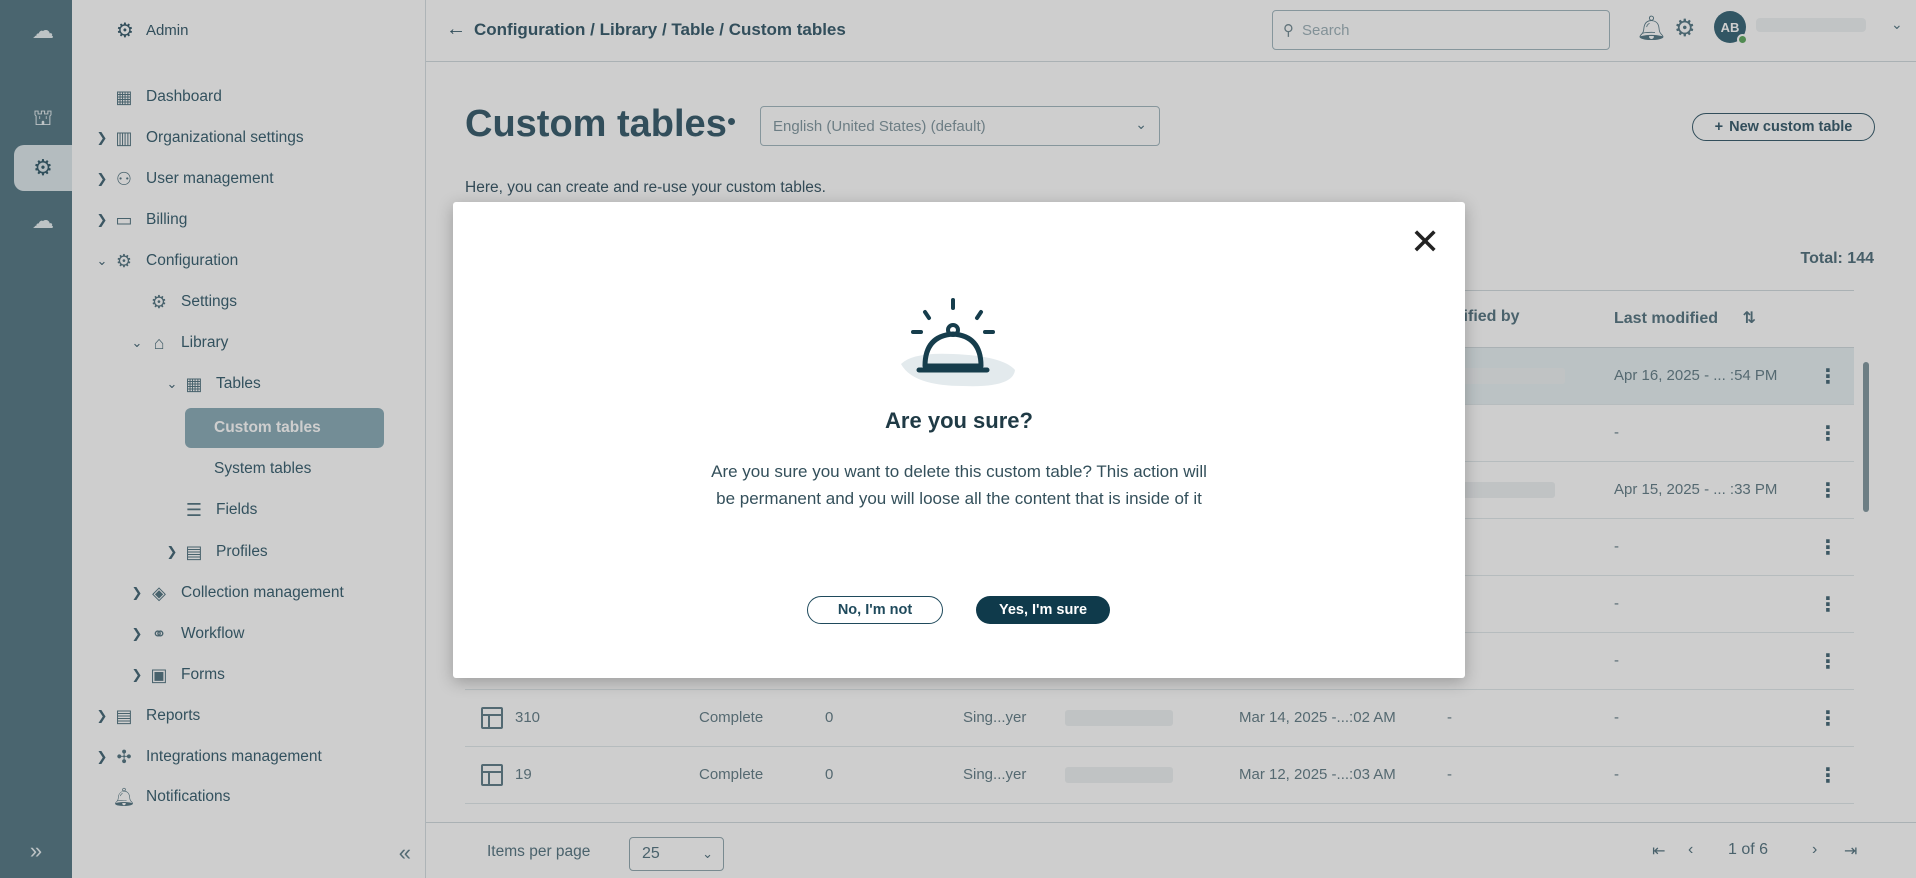  What do you see at coordinates (875, 610) in the screenshot?
I see `cancel-button: No, I'm not` at bounding box center [875, 610].